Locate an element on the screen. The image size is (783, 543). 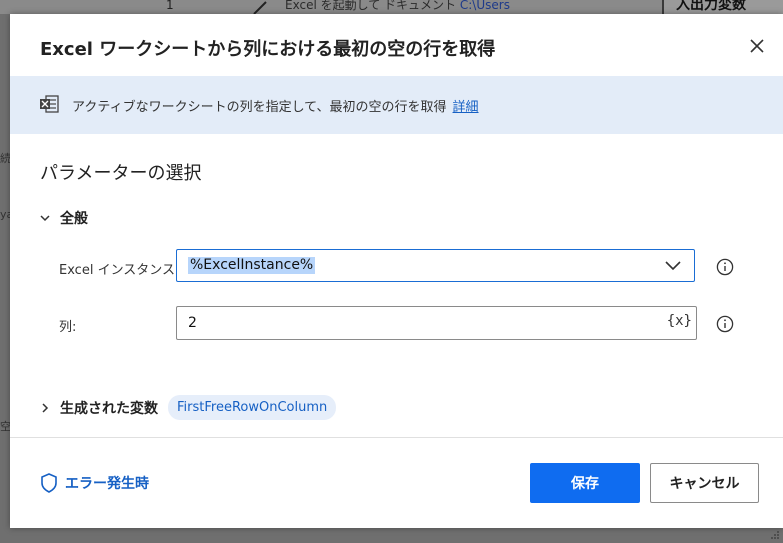
group-general-label: 全般 is located at coordinates (74, 219).